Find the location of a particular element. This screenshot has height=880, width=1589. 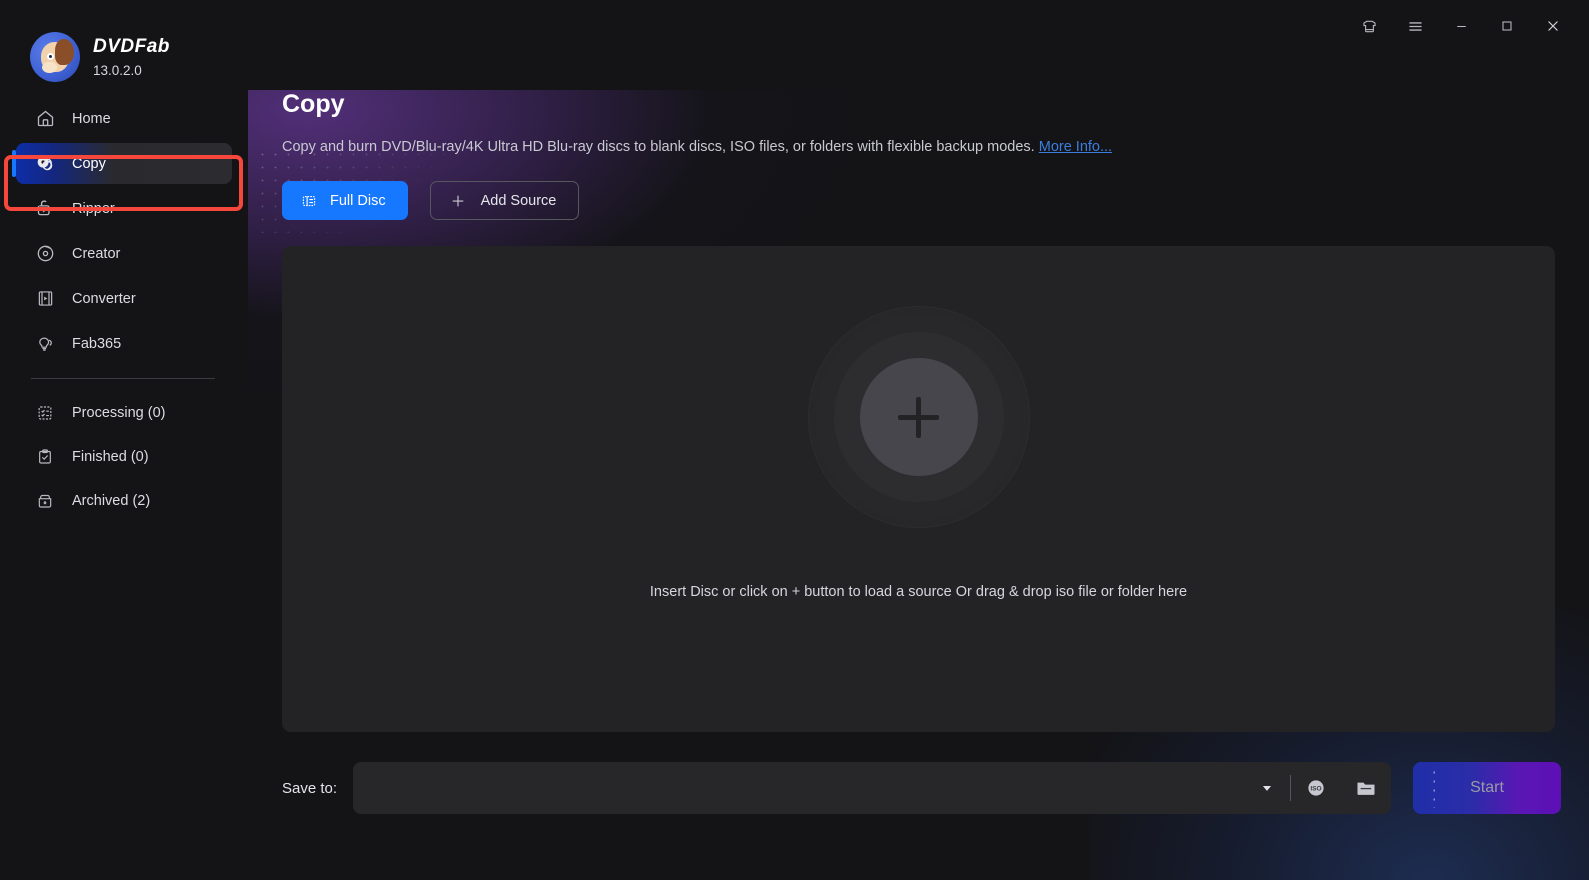

finished-clipboard-icon is located at coordinates (45, 457).